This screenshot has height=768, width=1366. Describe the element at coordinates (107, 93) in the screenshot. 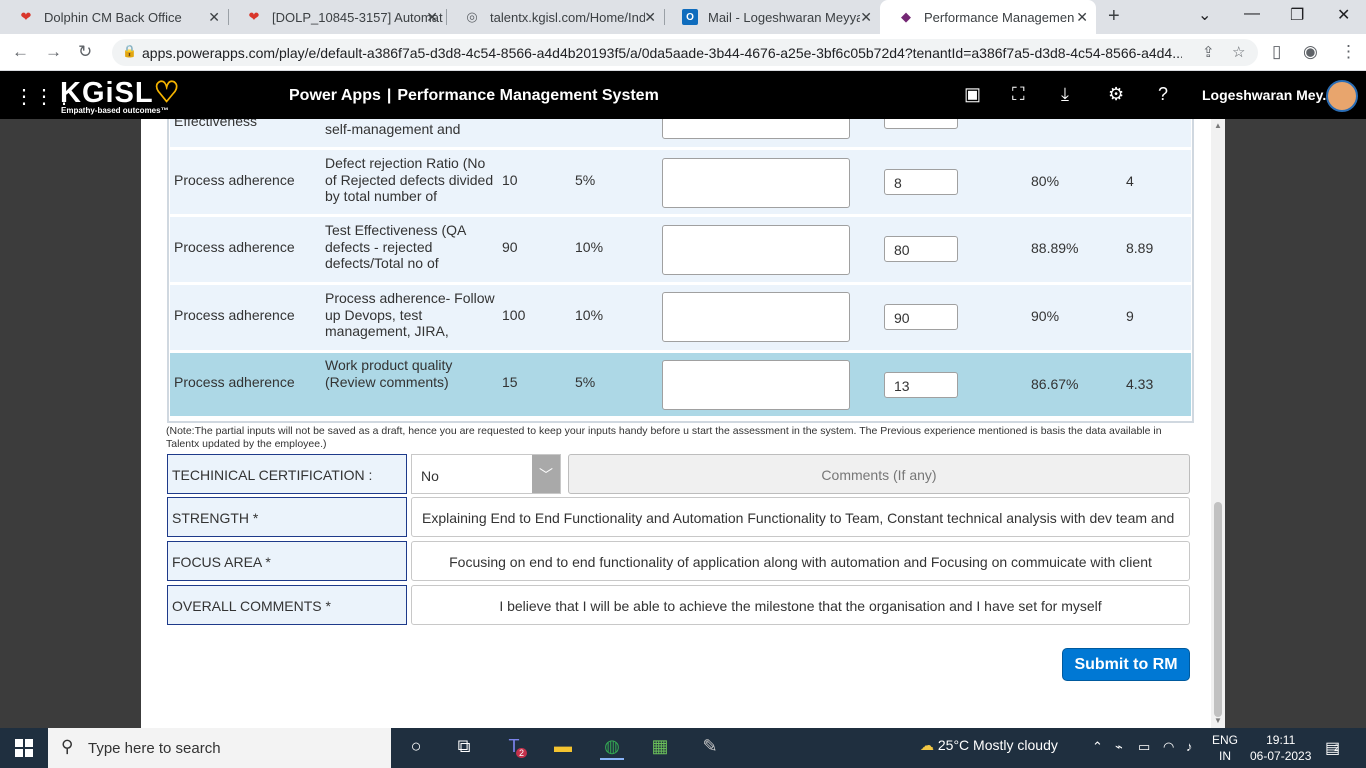

I see `logo-text: KGiSL` at that location.